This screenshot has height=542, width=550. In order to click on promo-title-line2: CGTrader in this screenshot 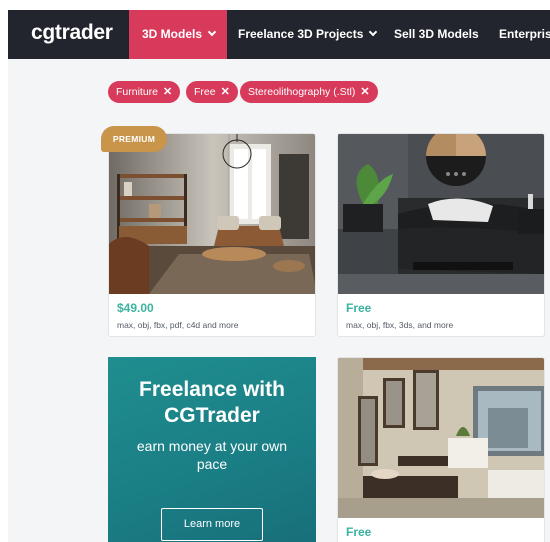, I will do `click(212, 415)`.